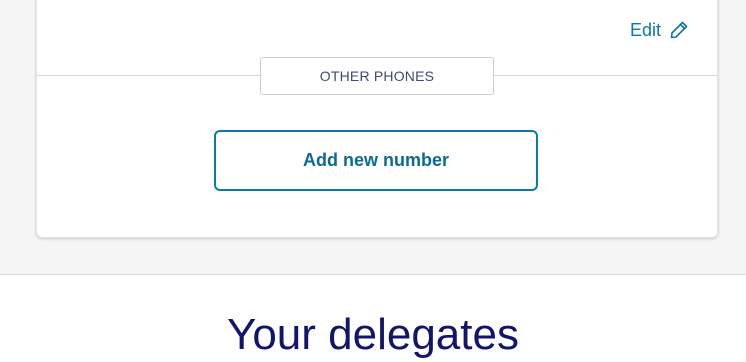 Image resolution: width=746 pixels, height=362 pixels. What do you see at coordinates (373, 334) in the screenshot?
I see `delegates-heading: Your delegates` at bounding box center [373, 334].